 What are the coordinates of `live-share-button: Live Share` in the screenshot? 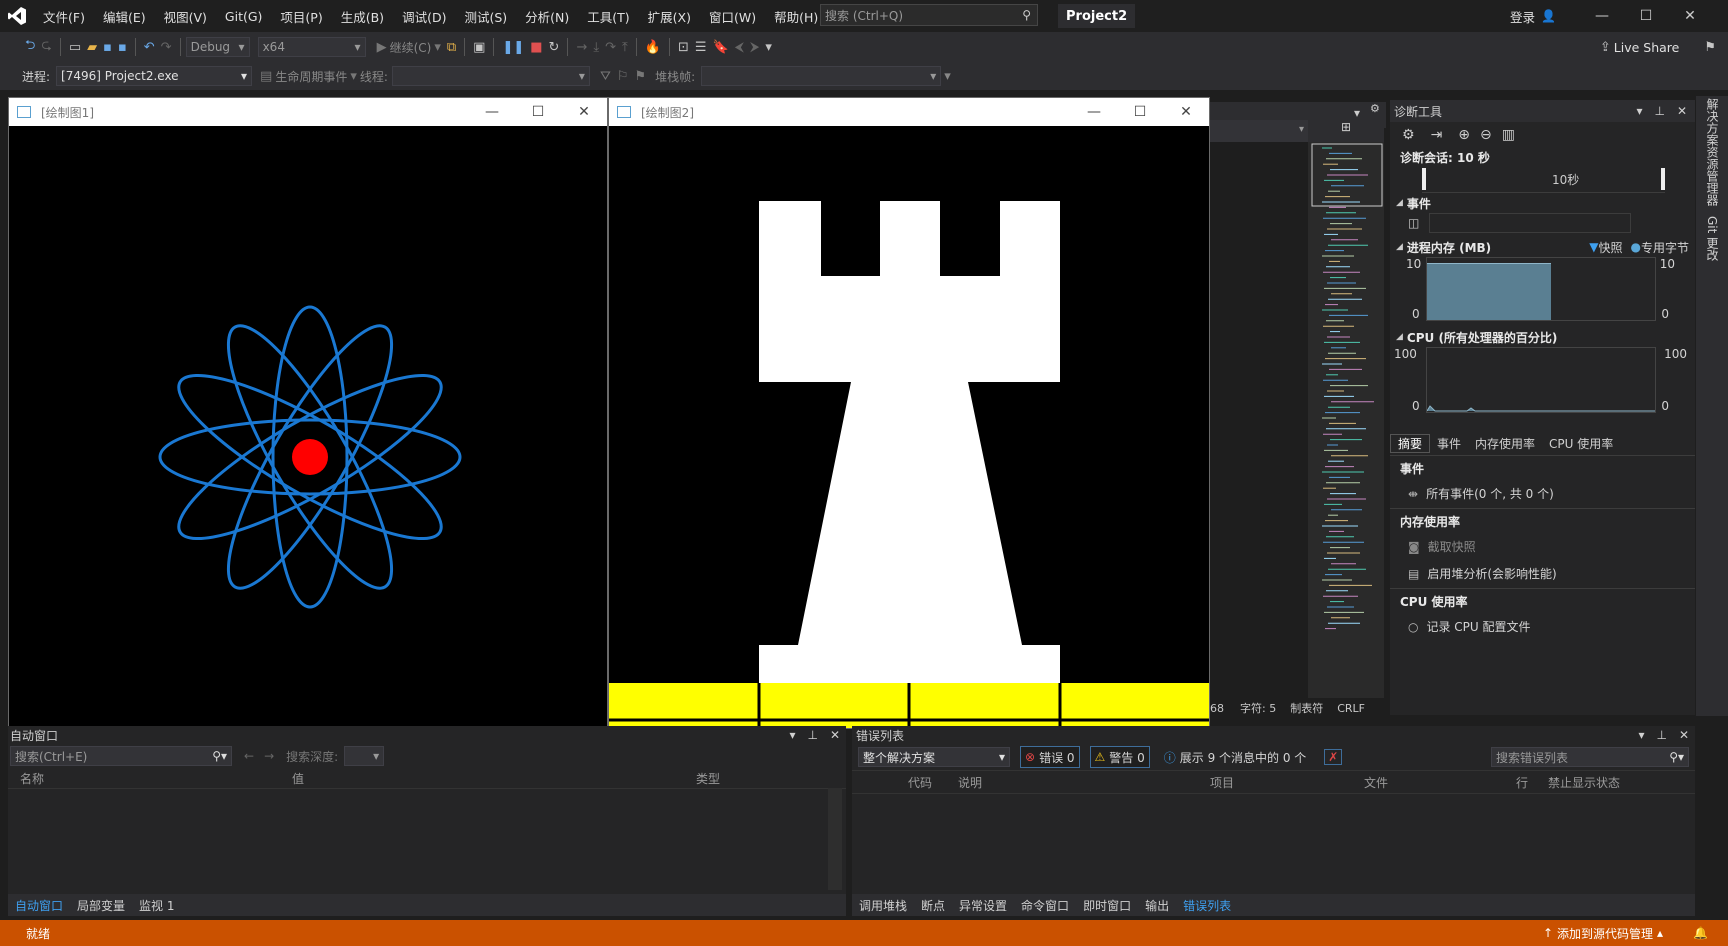 It's located at (1647, 47).